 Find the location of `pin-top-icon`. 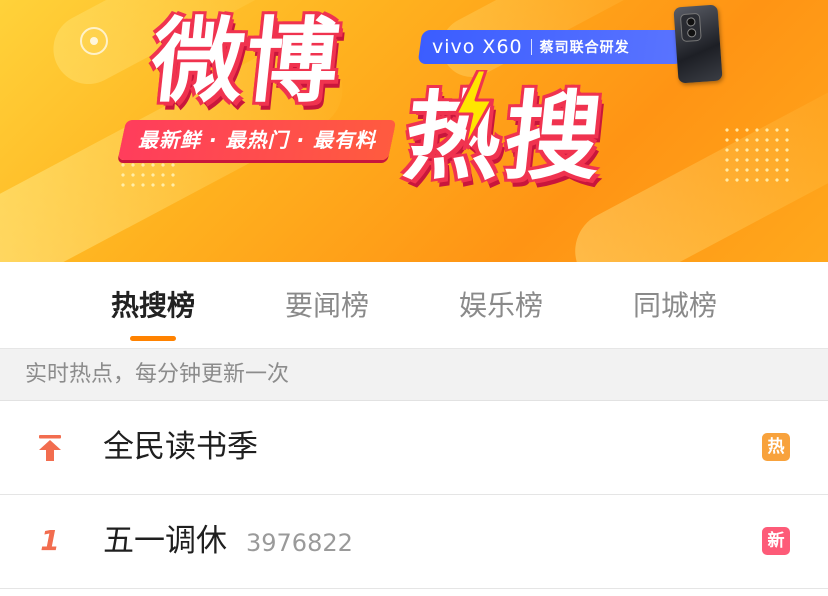

pin-top-icon is located at coordinates (50, 448).